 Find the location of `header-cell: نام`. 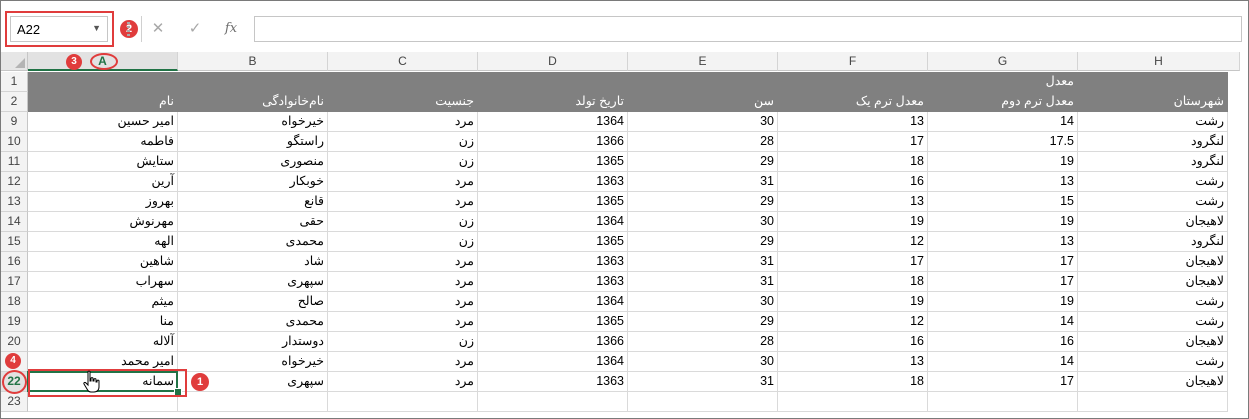

header-cell: نام is located at coordinates (103, 102).